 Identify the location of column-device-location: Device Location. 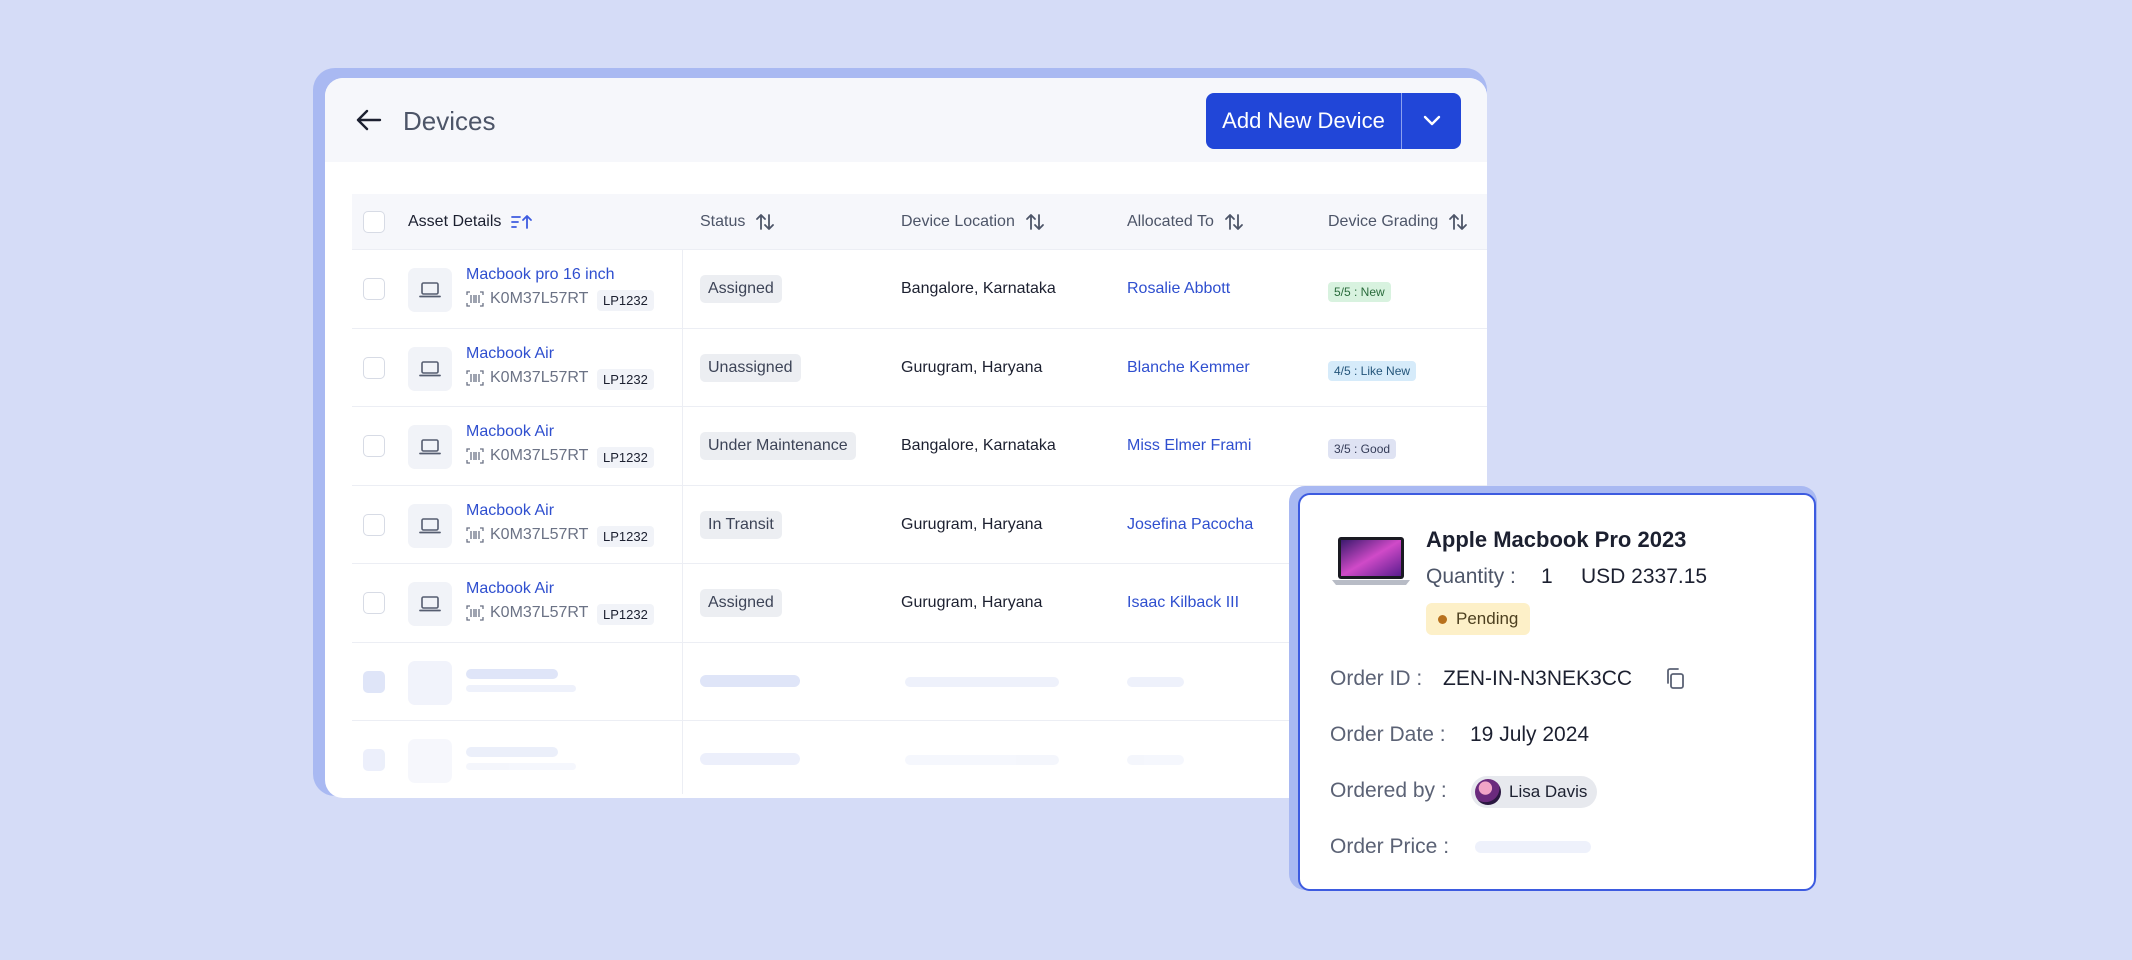
(973, 222).